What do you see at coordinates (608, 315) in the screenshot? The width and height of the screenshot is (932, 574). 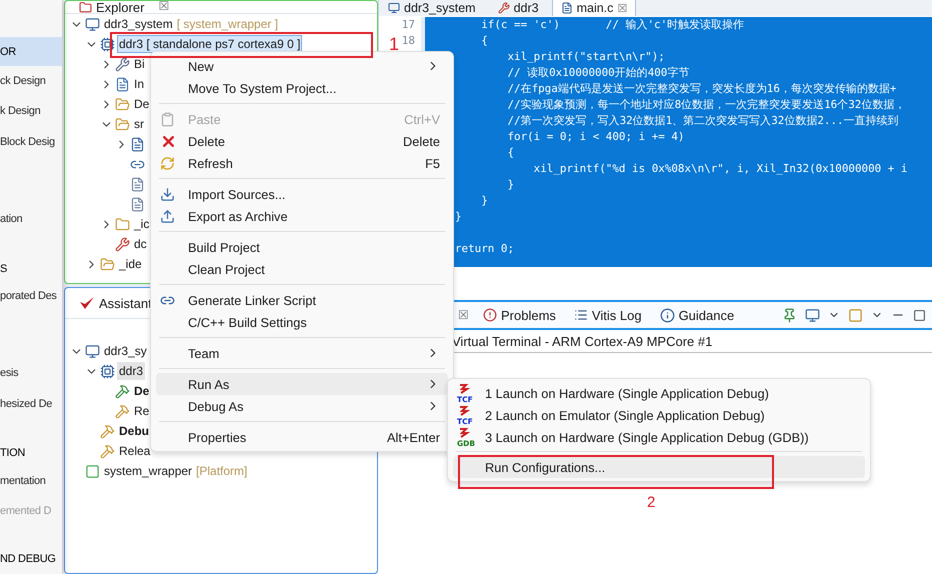 I see `console-tab: Vitis Log` at bounding box center [608, 315].